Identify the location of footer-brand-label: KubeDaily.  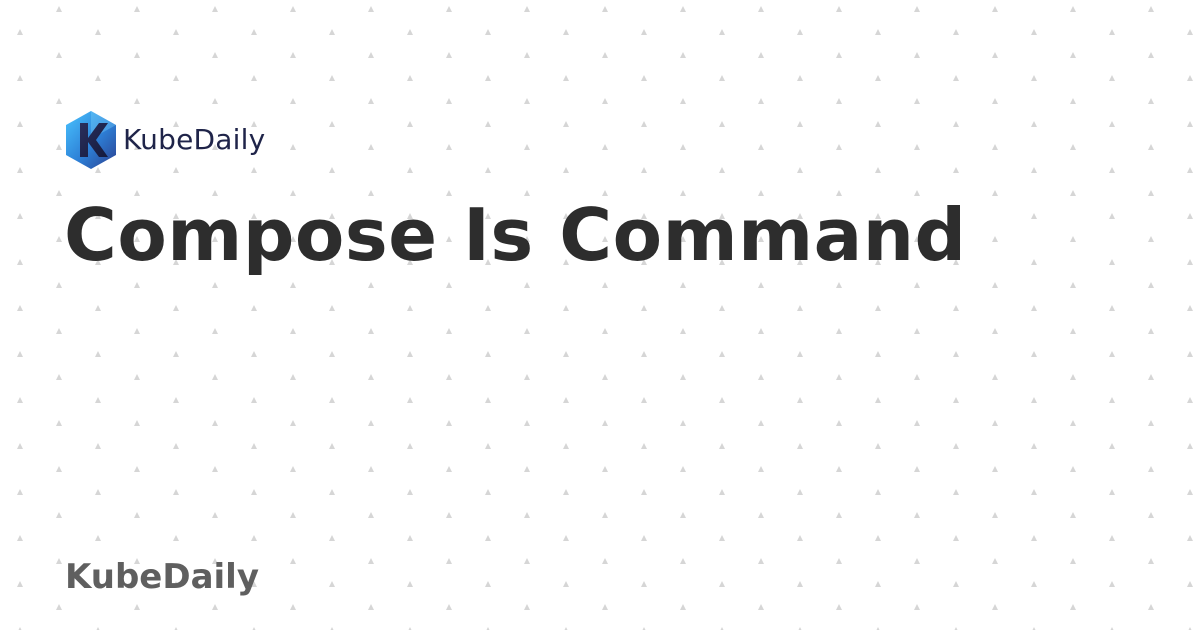
(162, 577).